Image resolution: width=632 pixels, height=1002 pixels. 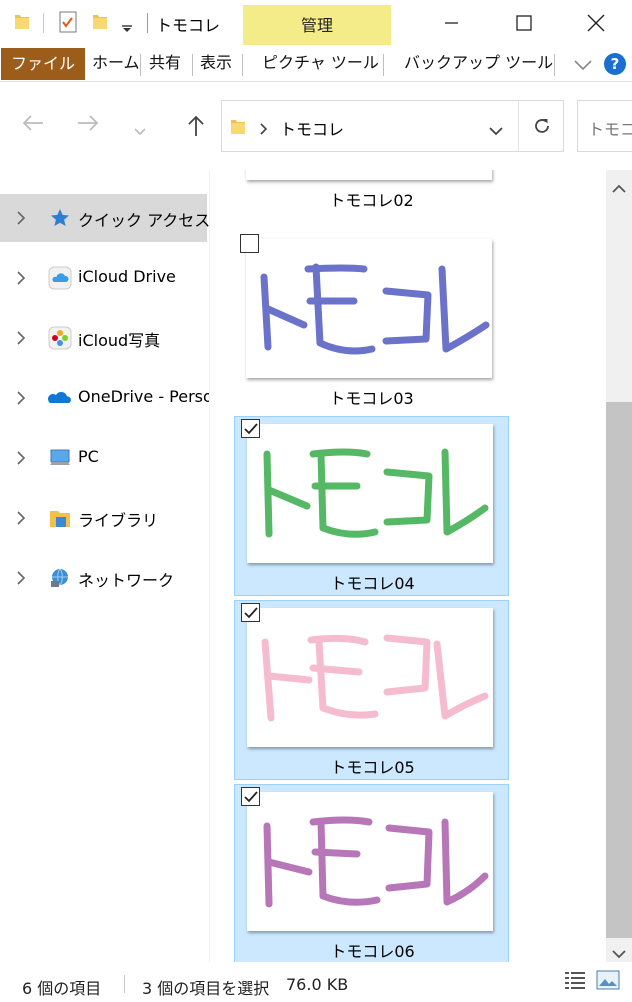 What do you see at coordinates (33, 125) in the screenshot?
I see `back-arrow-icon` at bounding box center [33, 125].